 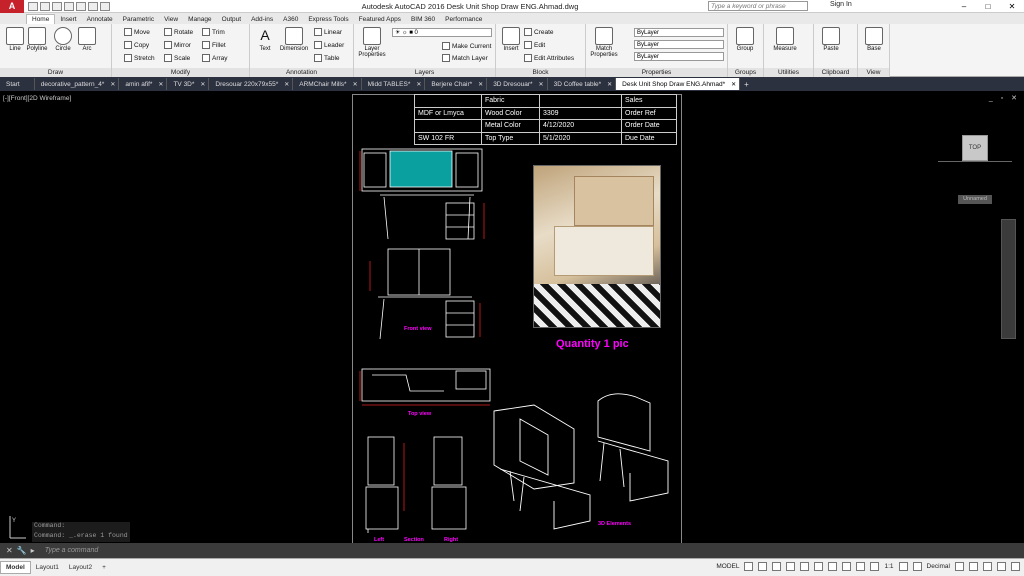 I want to click on annotation-monitor-icon, so click(x=917, y=566).